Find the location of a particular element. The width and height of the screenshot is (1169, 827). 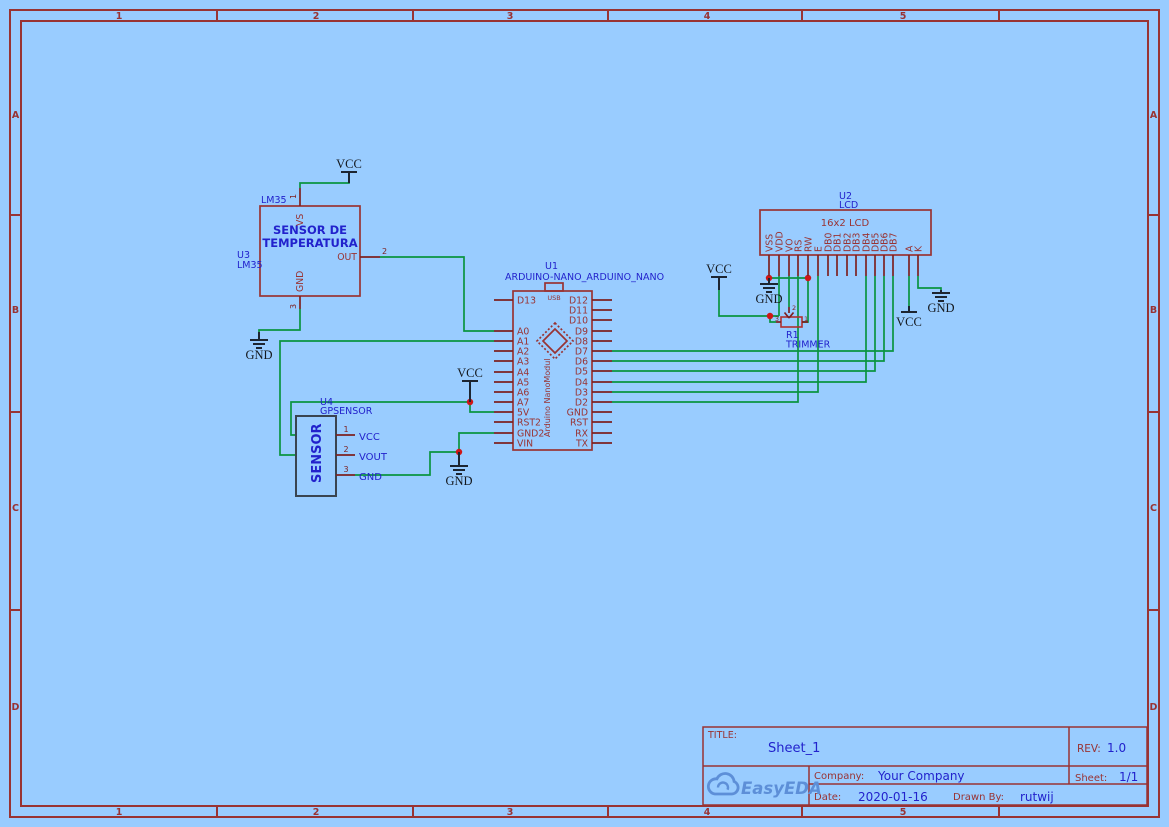

junction-dot is located at coordinates (770, 316).